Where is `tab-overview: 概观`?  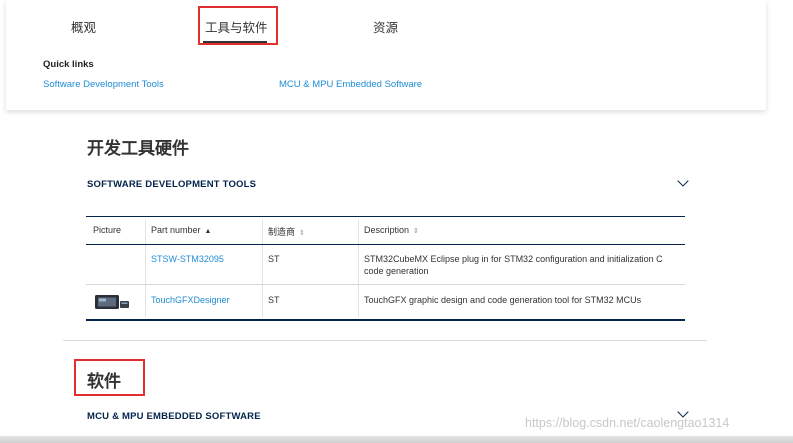
tab-overview: 概观 is located at coordinates (83, 26).